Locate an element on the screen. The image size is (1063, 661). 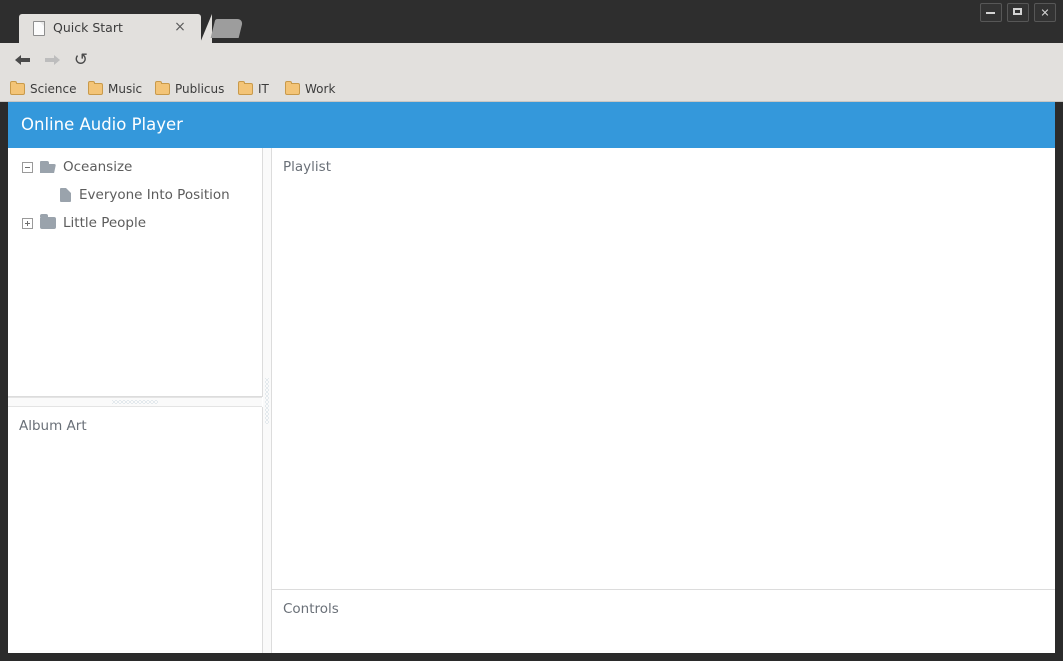
back-button is located at coordinates (23, 60).